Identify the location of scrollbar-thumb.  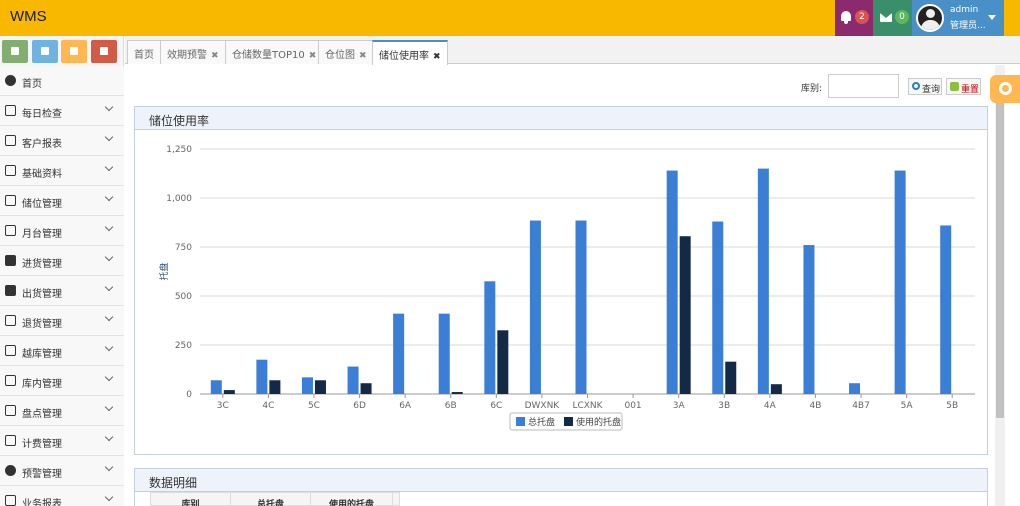
(1000, 258).